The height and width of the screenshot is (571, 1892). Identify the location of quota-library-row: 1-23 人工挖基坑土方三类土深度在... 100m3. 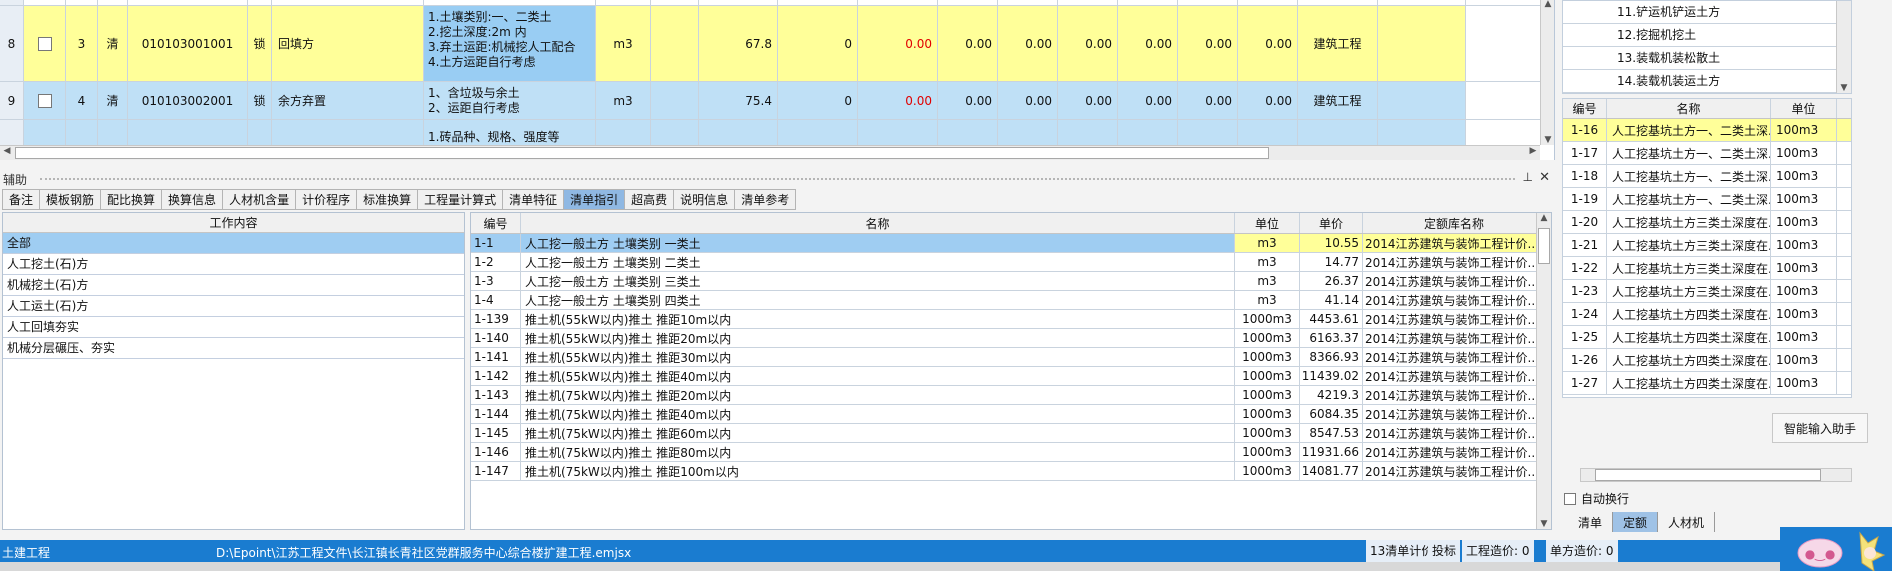
(1707, 291).